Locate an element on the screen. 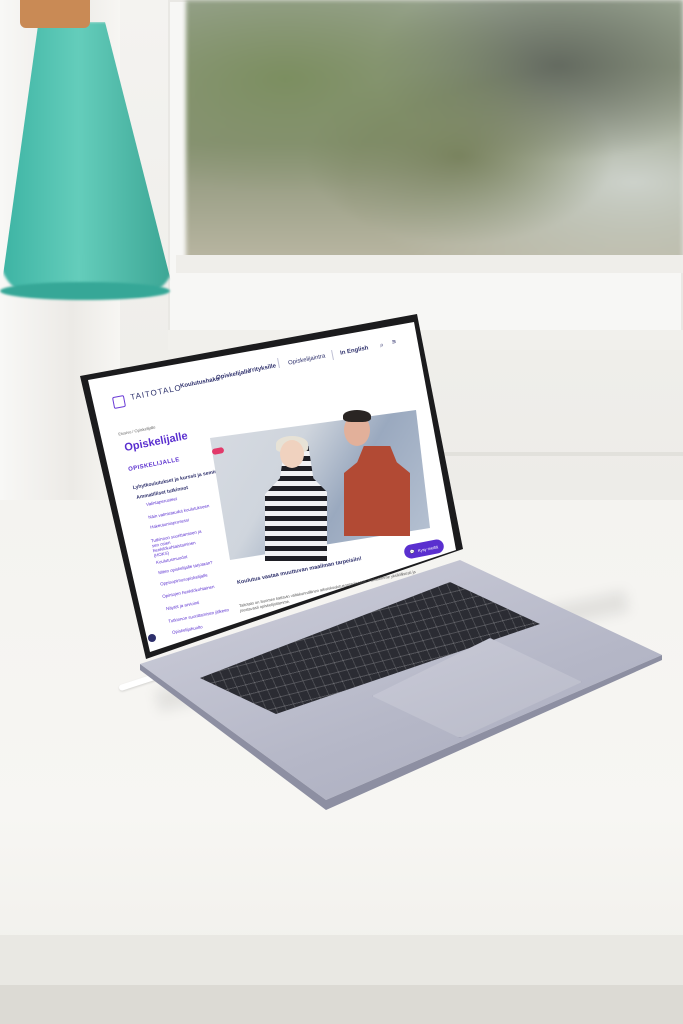 The height and width of the screenshot is (1024, 683). nav-yrityksille: Yrityksille is located at coordinates (262, 368).